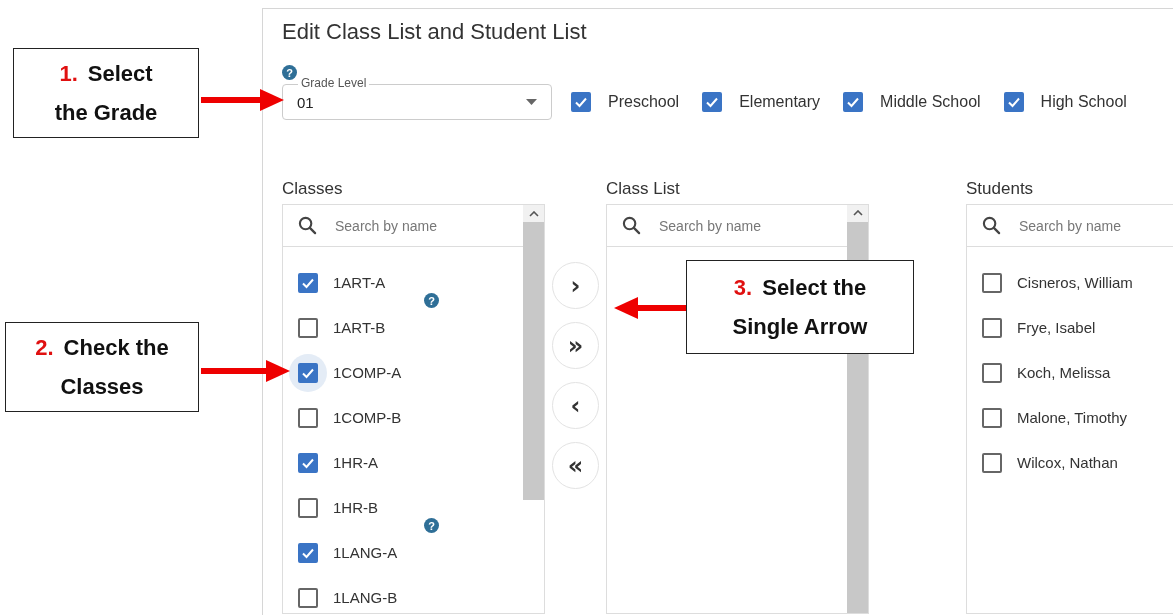 The height and width of the screenshot is (615, 1173). What do you see at coordinates (1056, 327) in the screenshot?
I see `student-name: Frye, Isabel` at bounding box center [1056, 327].